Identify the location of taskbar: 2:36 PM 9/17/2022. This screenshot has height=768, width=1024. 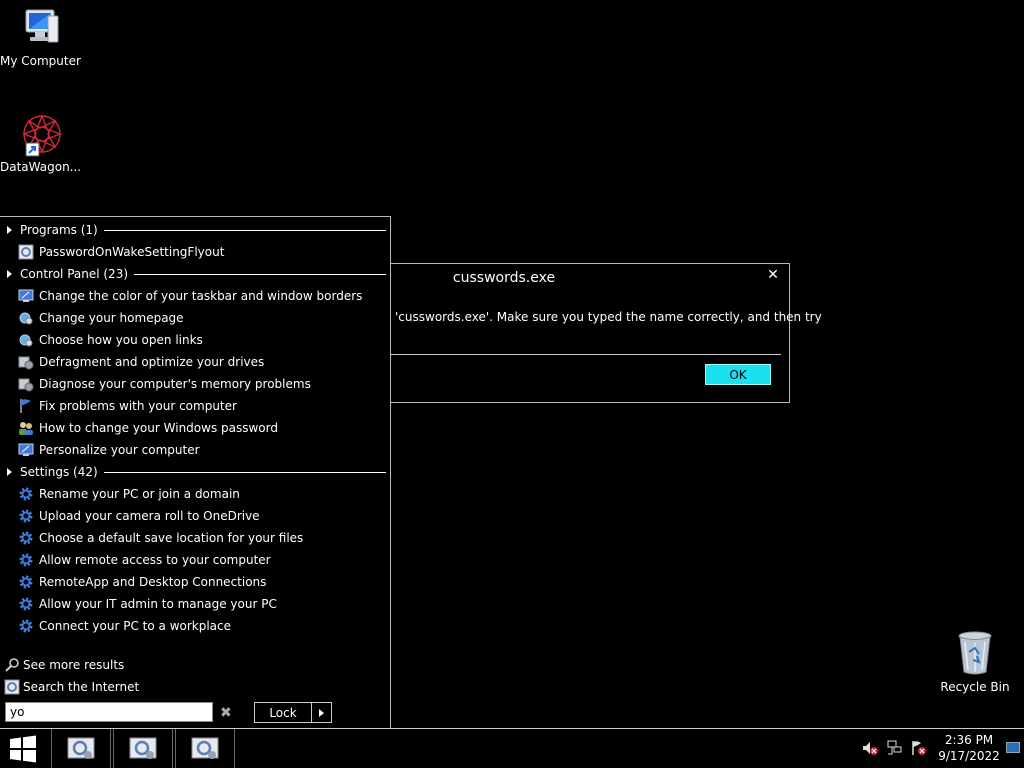
(512, 748).